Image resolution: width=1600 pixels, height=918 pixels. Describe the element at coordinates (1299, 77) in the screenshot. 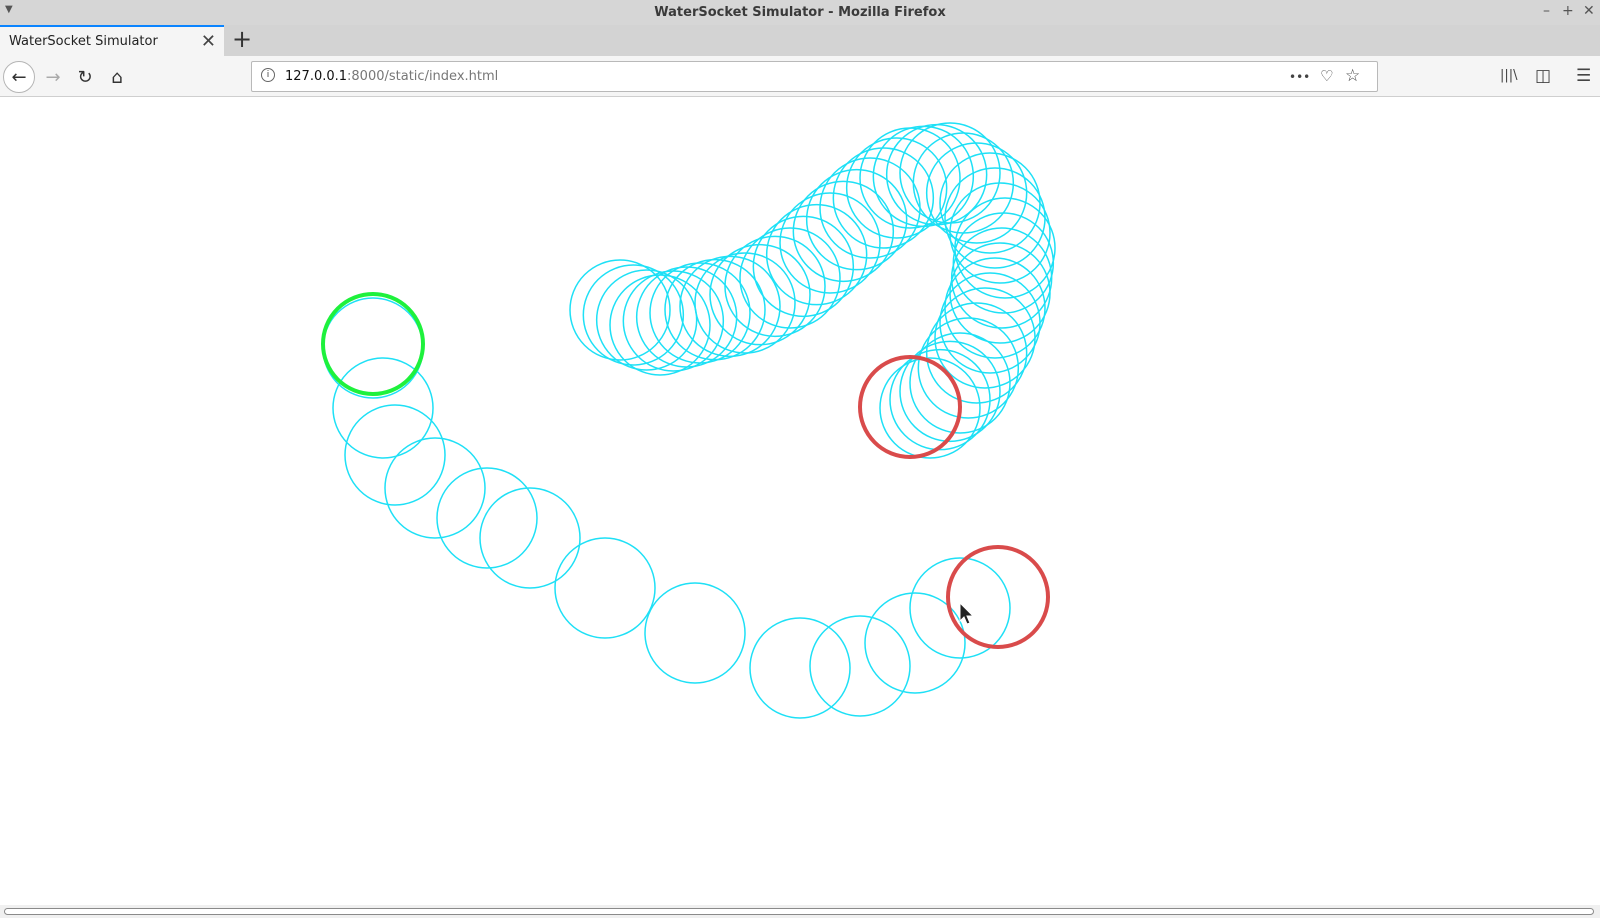

I see `page-actions-icon: •••` at that location.